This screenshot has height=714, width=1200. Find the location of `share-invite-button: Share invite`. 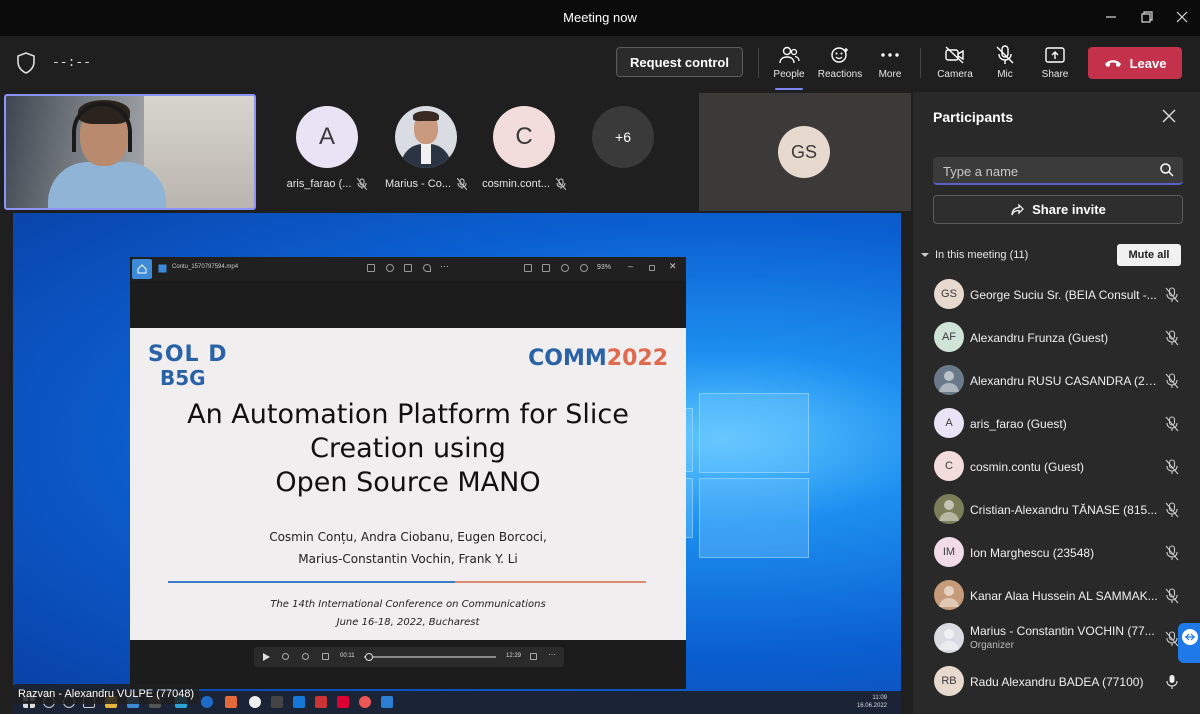

share-invite-button: Share invite is located at coordinates (1058, 209).